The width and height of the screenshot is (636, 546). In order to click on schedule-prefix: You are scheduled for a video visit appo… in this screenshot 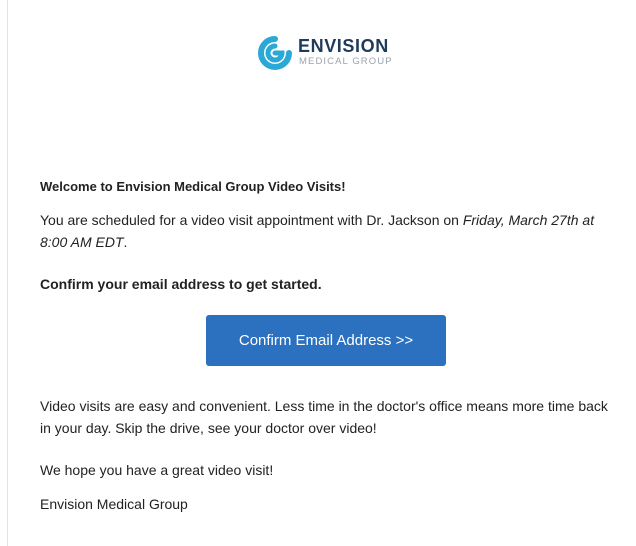, I will do `click(251, 220)`.